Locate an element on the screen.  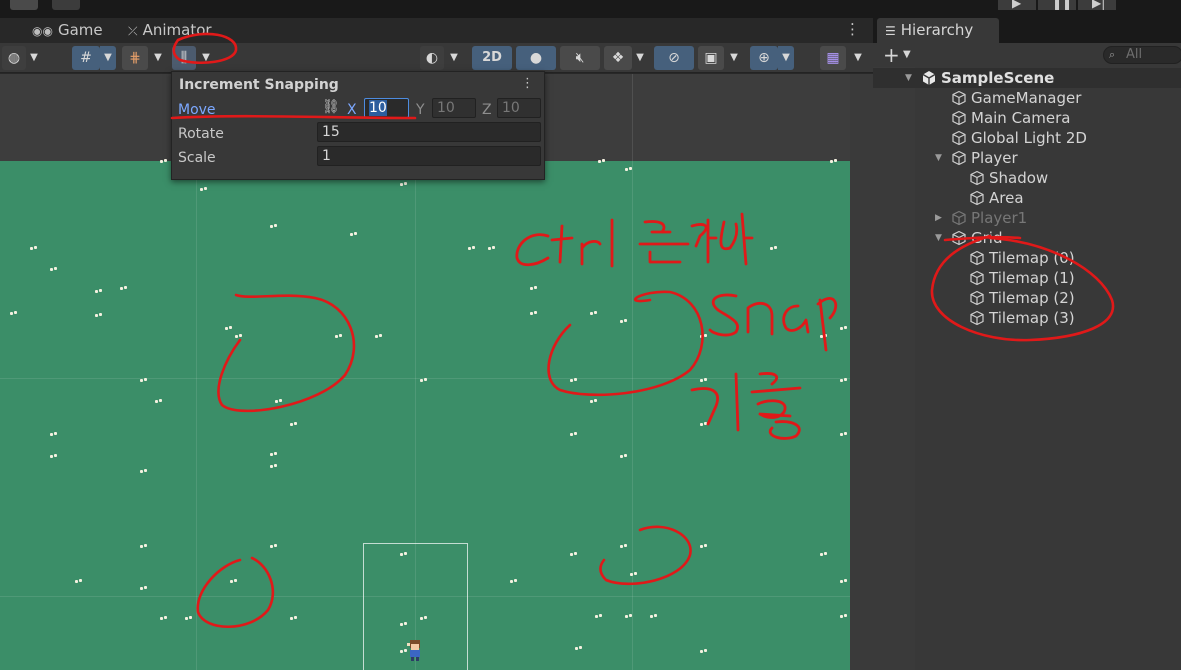
effects-icon: ❖ is located at coordinates (618, 58).